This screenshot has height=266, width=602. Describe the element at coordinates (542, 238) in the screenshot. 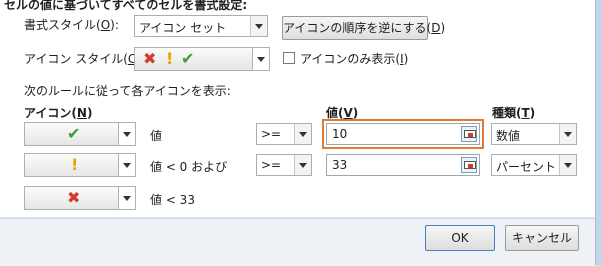

I see `cancel-button: キャンセル` at that location.